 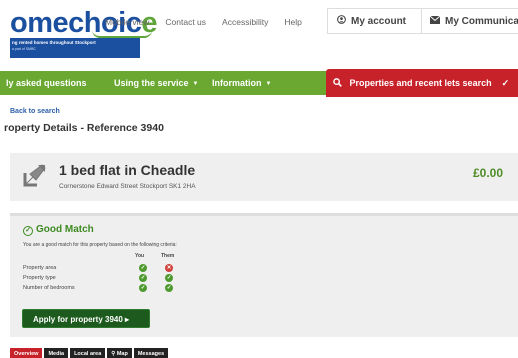 What do you see at coordinates (245, 22) in the screenshot?
I see `link-accessibility: Accessibility` at bounding box center [245, 22].